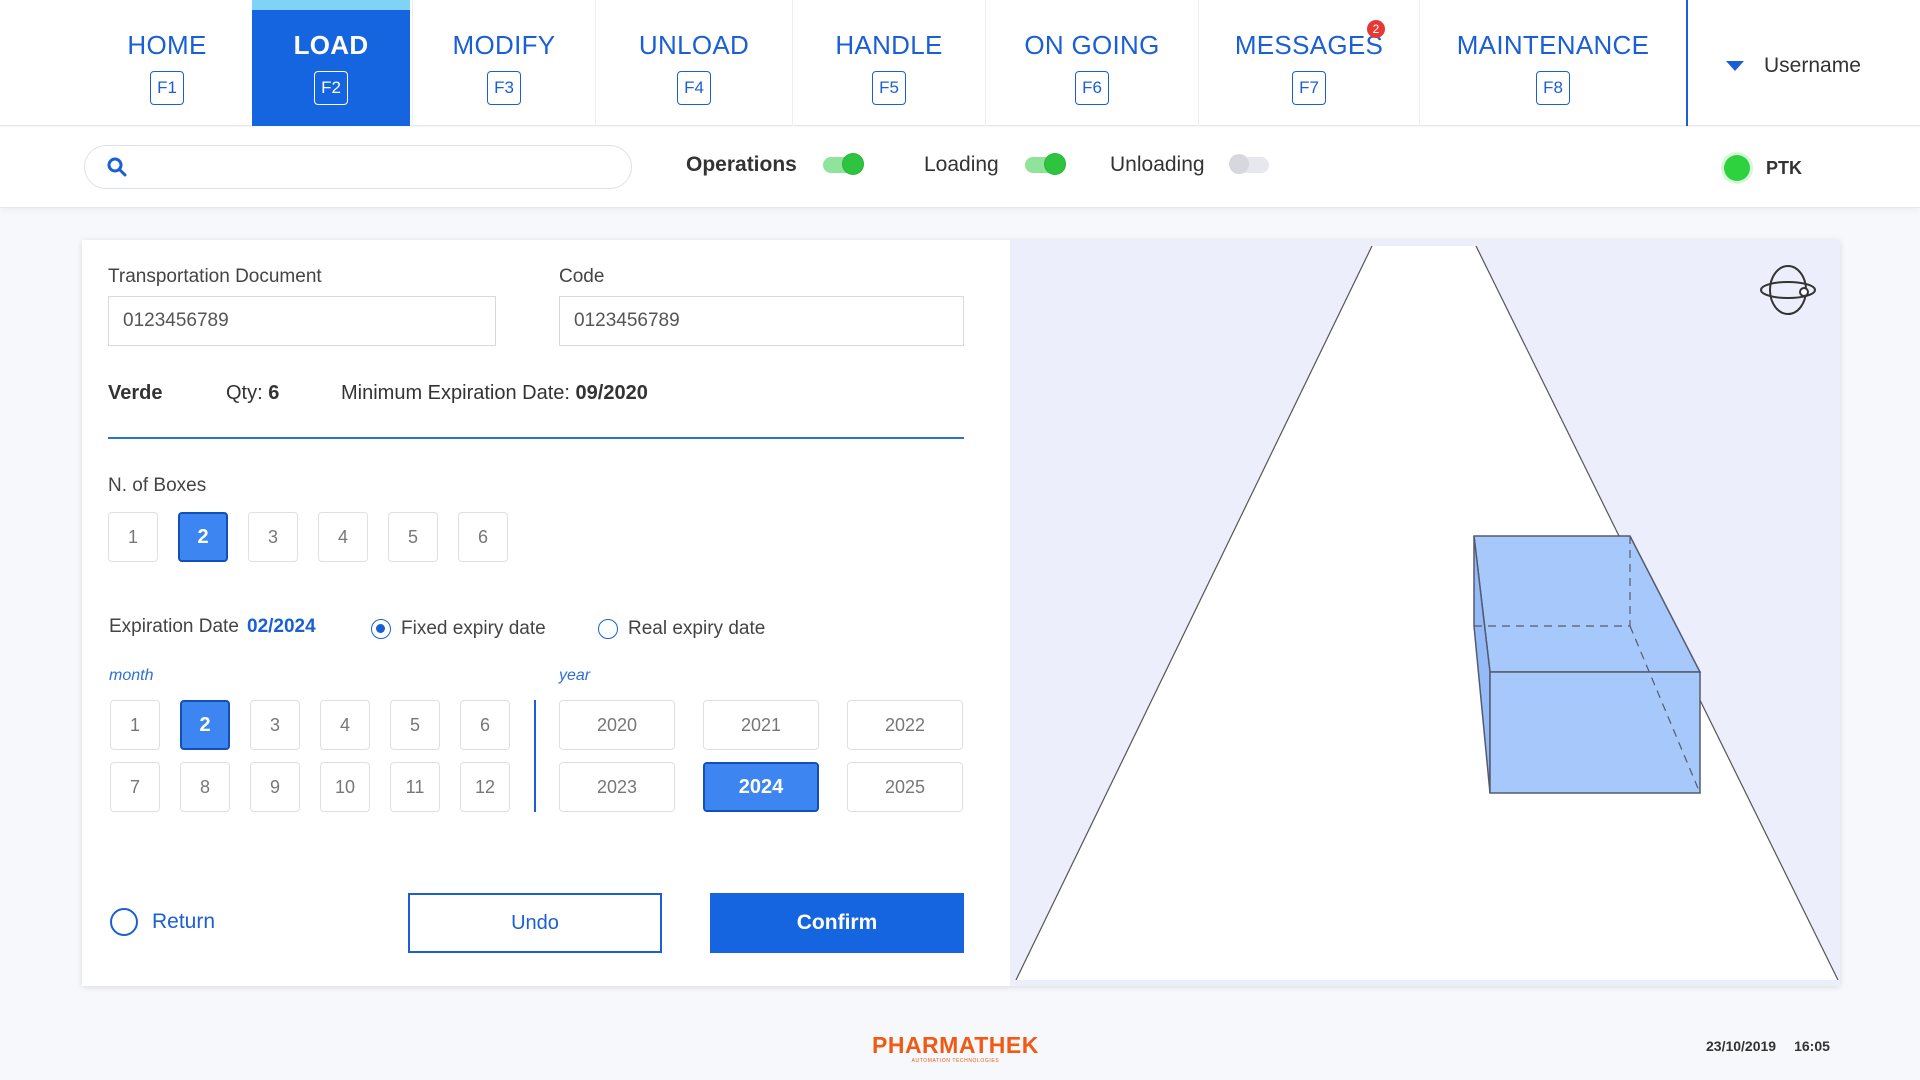 The width and height of the screenshot is (1920, 1080). What do you see at coordinates (413, 537) in the screenshot?
I see `box-count-button: 5` at bounding box center [413, 537].